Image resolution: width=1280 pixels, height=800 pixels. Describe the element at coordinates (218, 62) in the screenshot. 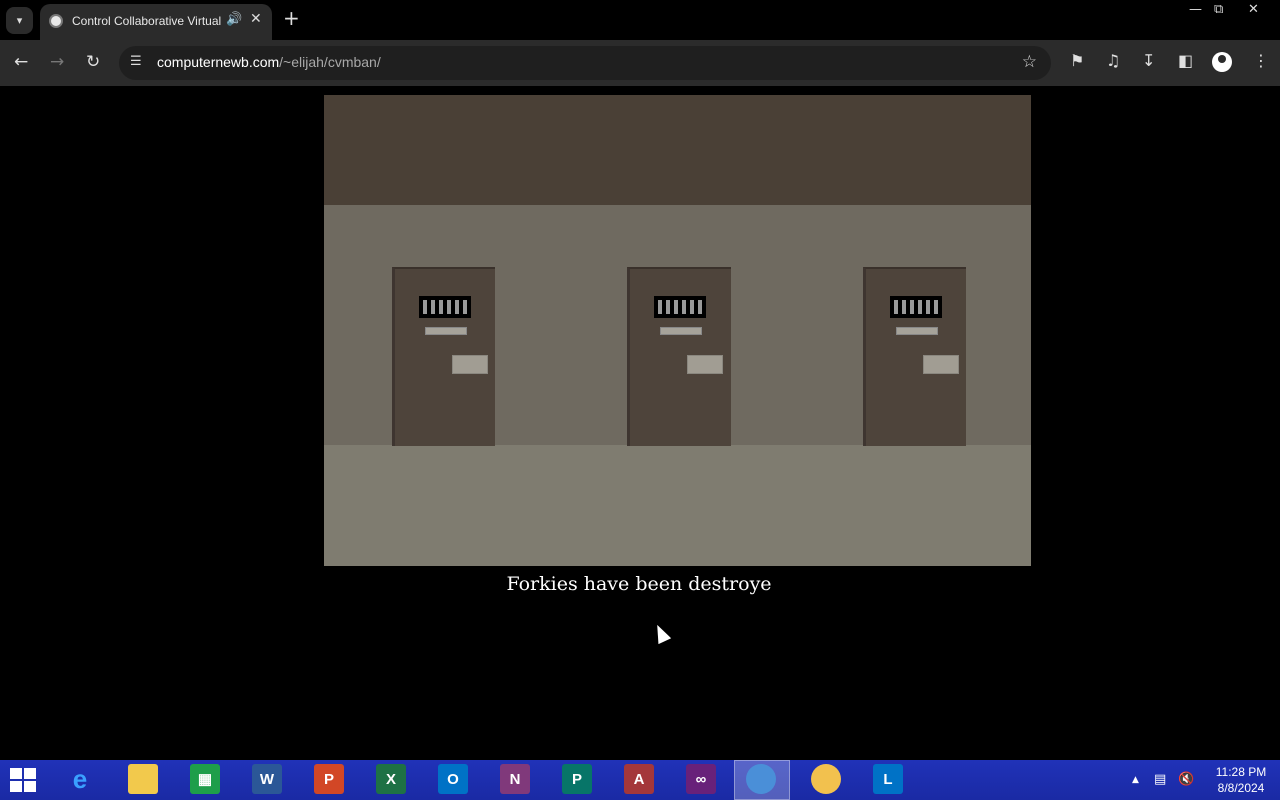

I see `url-host: computernewb.com` at that location.